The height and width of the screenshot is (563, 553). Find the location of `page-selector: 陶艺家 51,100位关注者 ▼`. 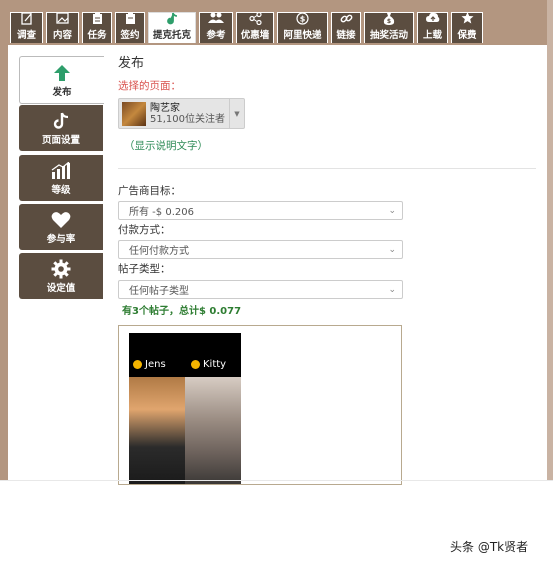

page-selector: 陶艺家 51,100位关注者 ▼ is located at coordinates (181, 113).